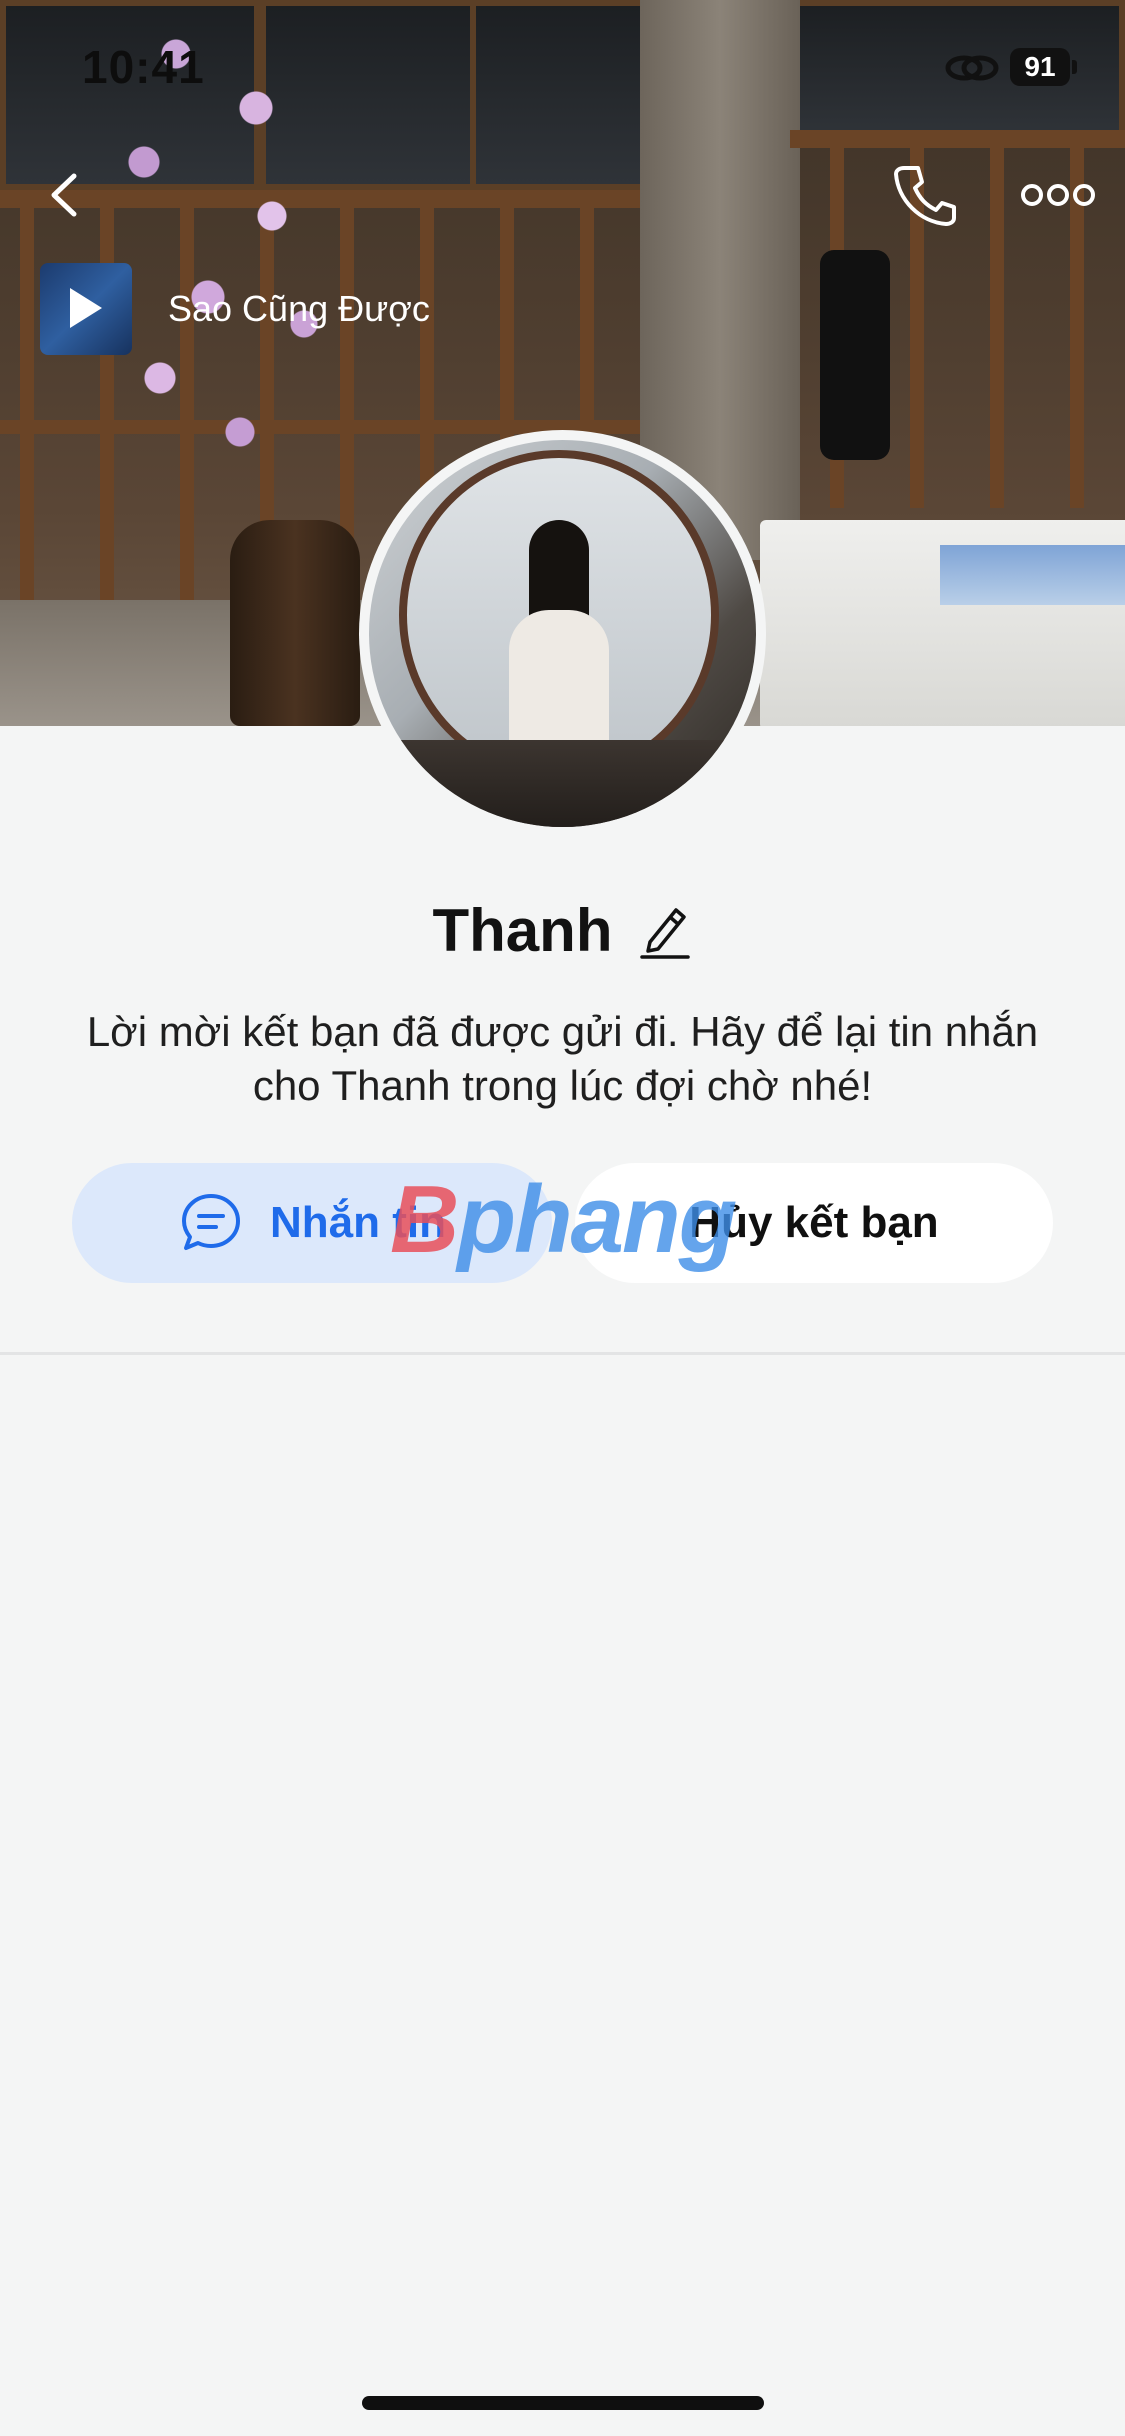 The width and height of the screenshot is (1125, 2436). I want to click on status-bar: 10:41 91, so click(562, 70).